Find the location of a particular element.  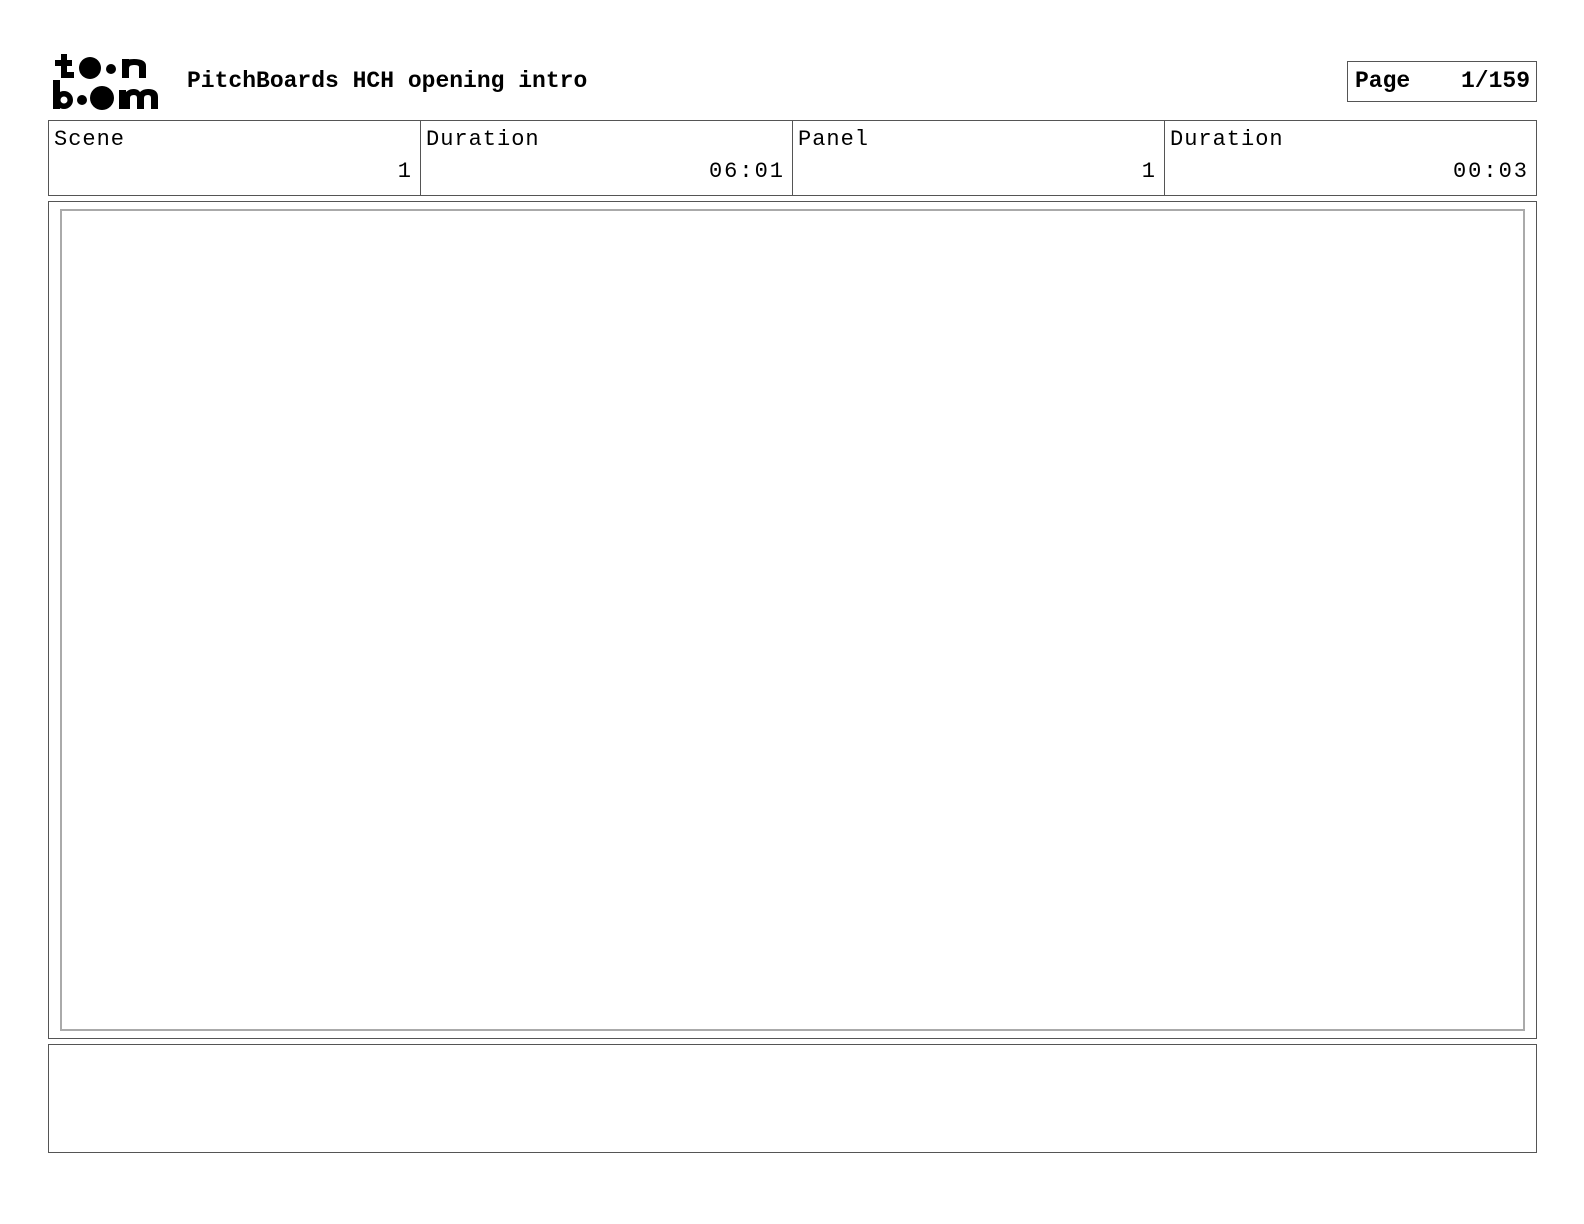

toon-boom-logo is located at coordinates (105, 82).